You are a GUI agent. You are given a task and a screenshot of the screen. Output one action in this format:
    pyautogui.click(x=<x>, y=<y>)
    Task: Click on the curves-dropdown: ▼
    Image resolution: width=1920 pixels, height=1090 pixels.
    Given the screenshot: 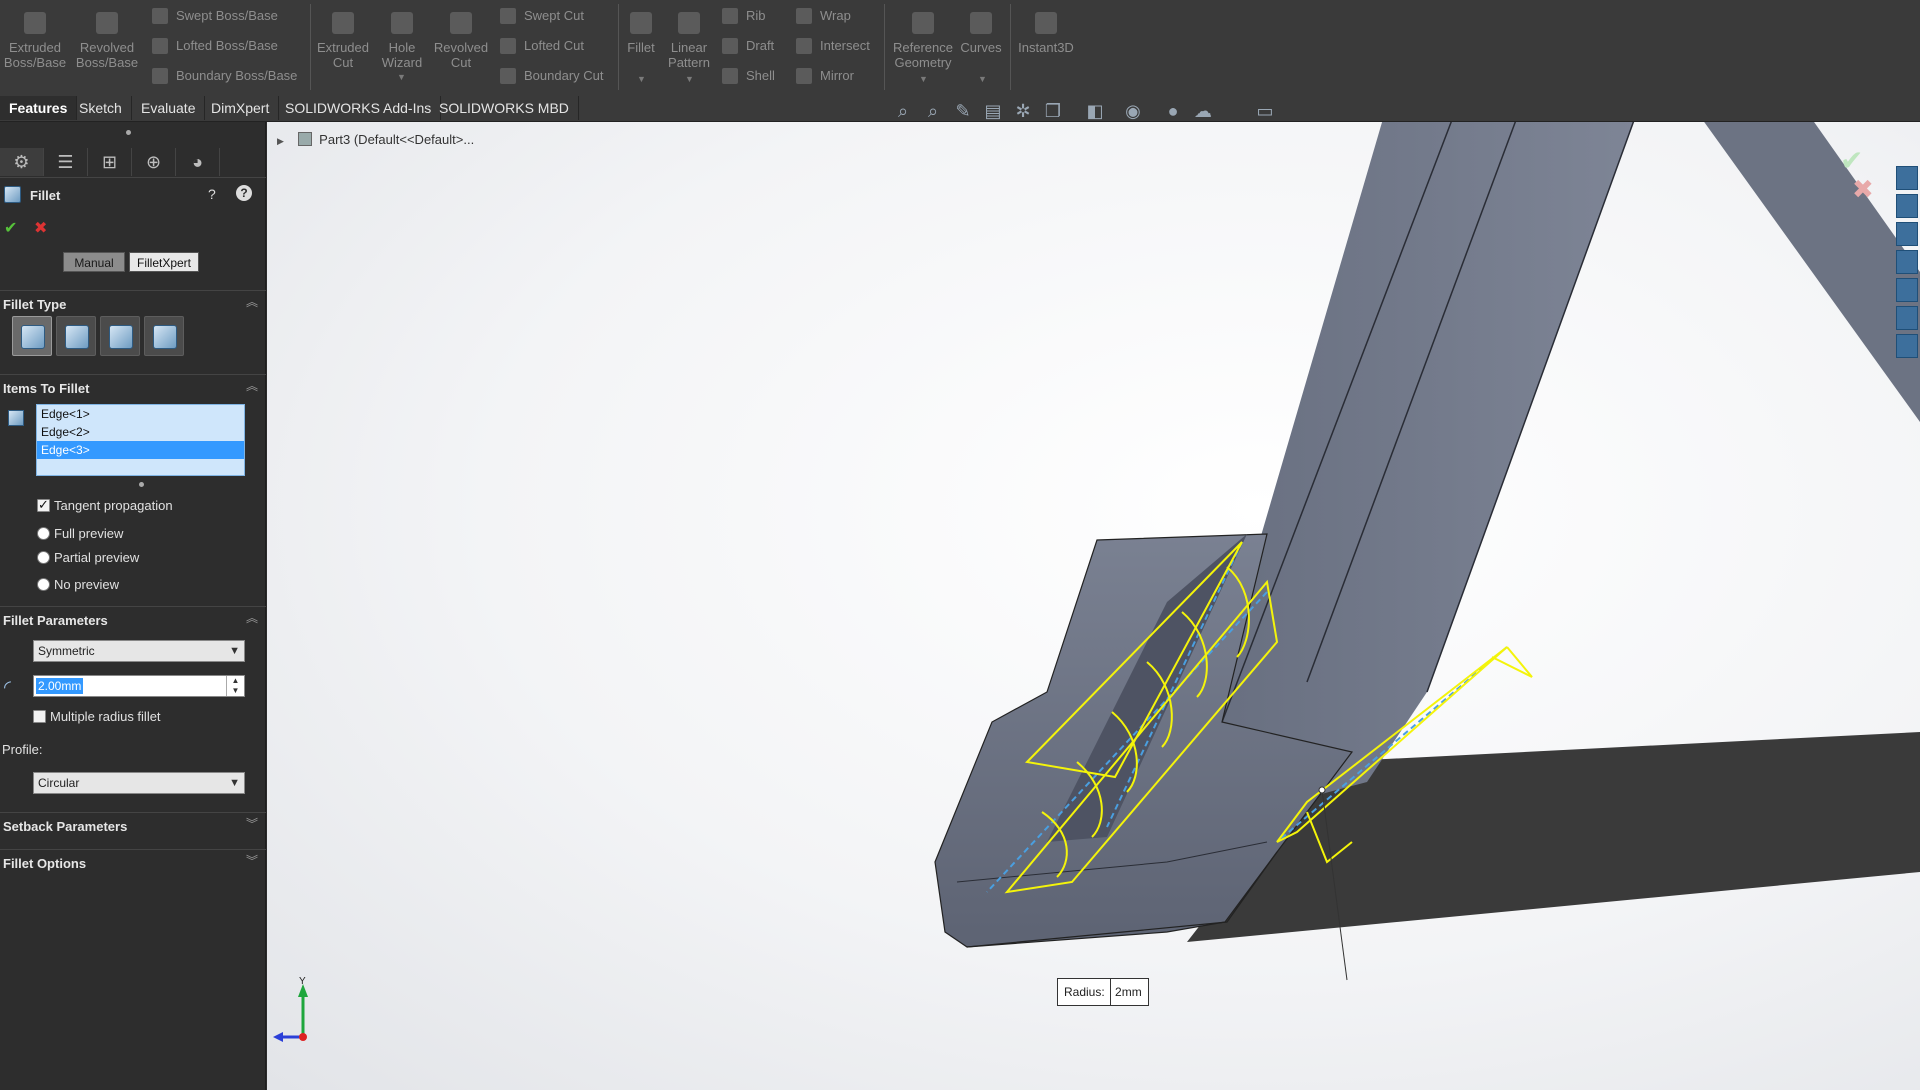 What is the action you would take?
    pyautogui.click(x=982, y=79)
    